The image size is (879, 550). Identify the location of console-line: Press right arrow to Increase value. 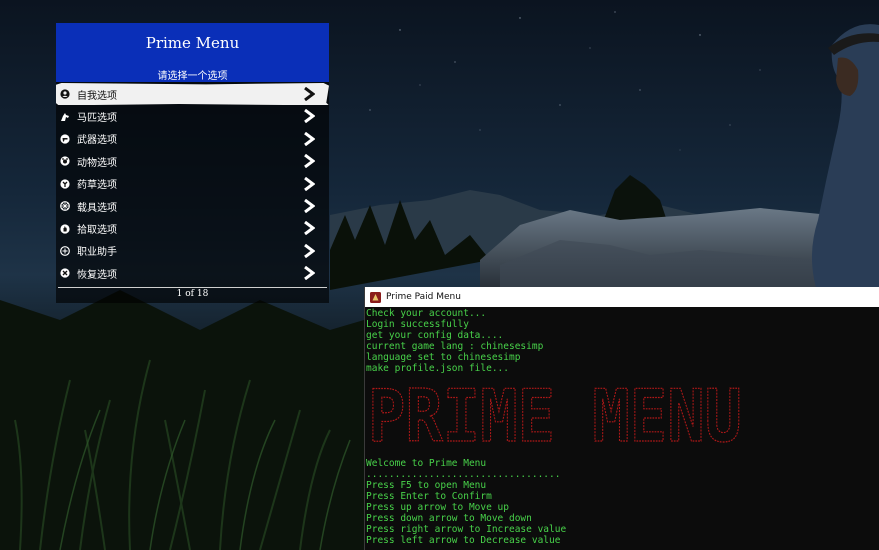
(466, 529).